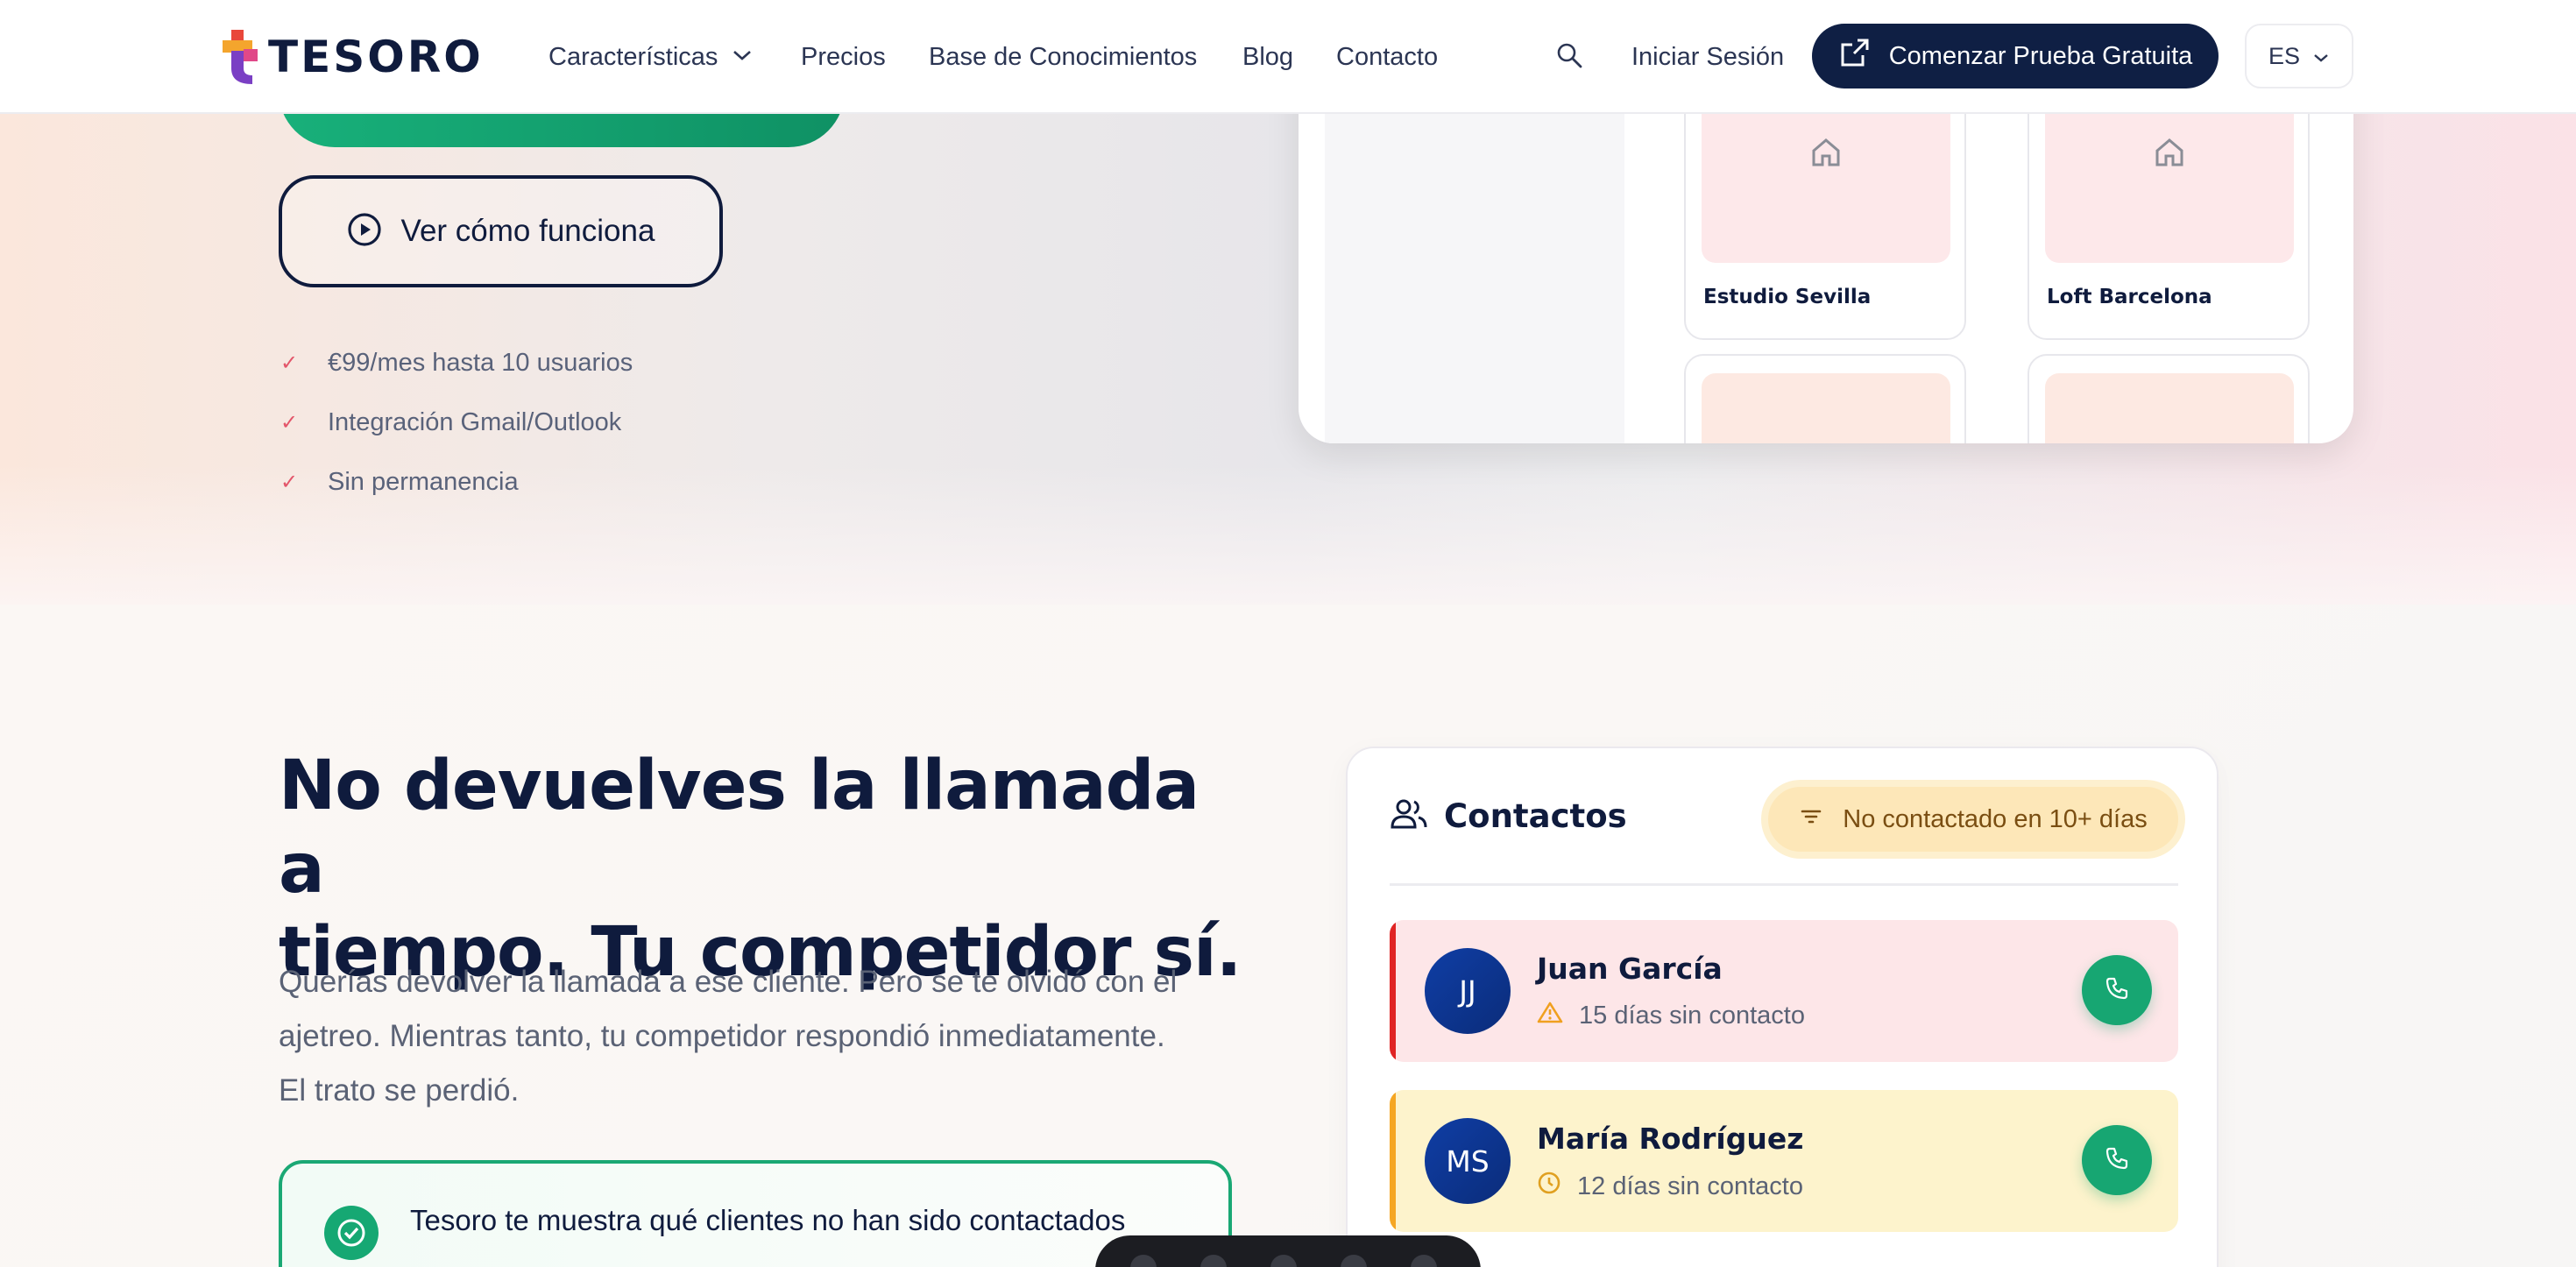 This screenshot has width=2576, height=1267. I want to click on status-text: 12 días sin contacto, so click(1690, 1186).